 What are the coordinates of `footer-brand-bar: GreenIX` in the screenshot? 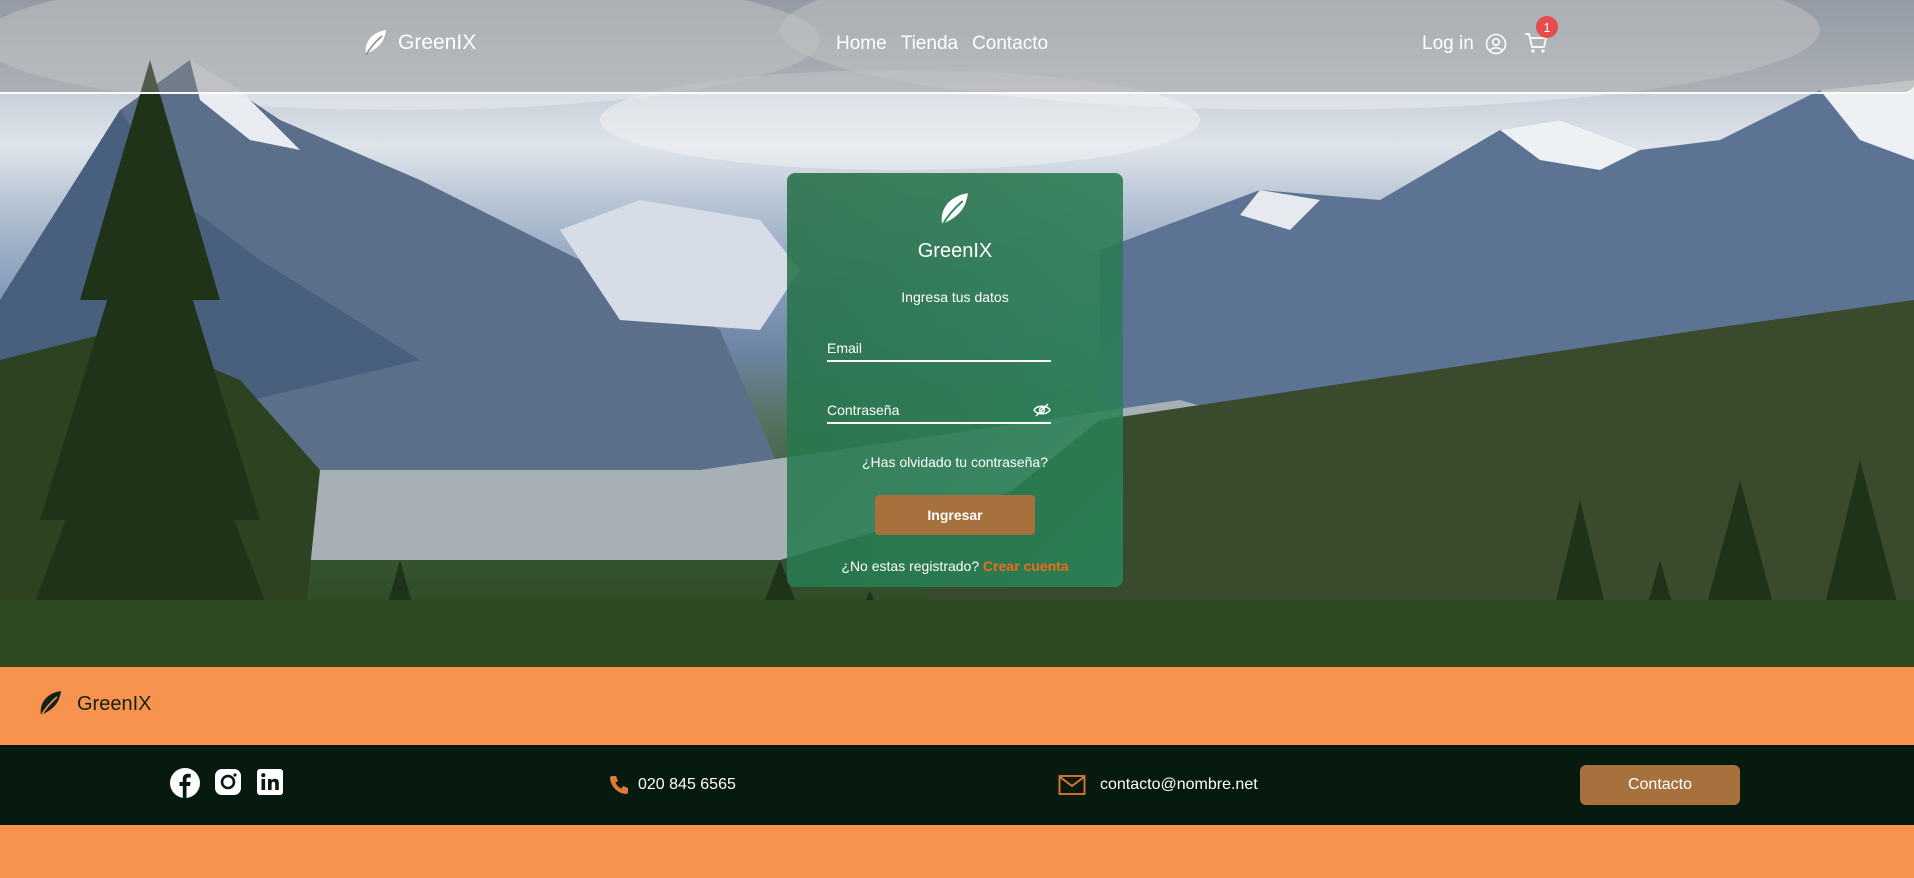 It's located at (957, 706).